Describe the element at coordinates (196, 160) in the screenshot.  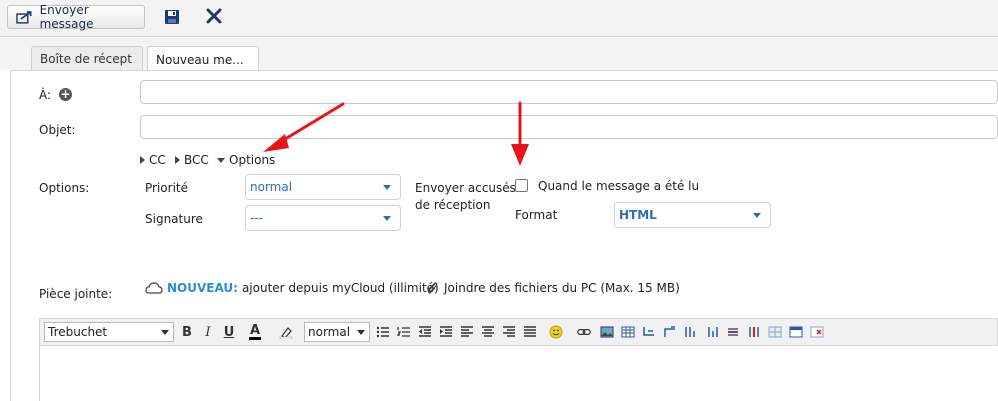
I see `bcc-label: BCC` at that location.